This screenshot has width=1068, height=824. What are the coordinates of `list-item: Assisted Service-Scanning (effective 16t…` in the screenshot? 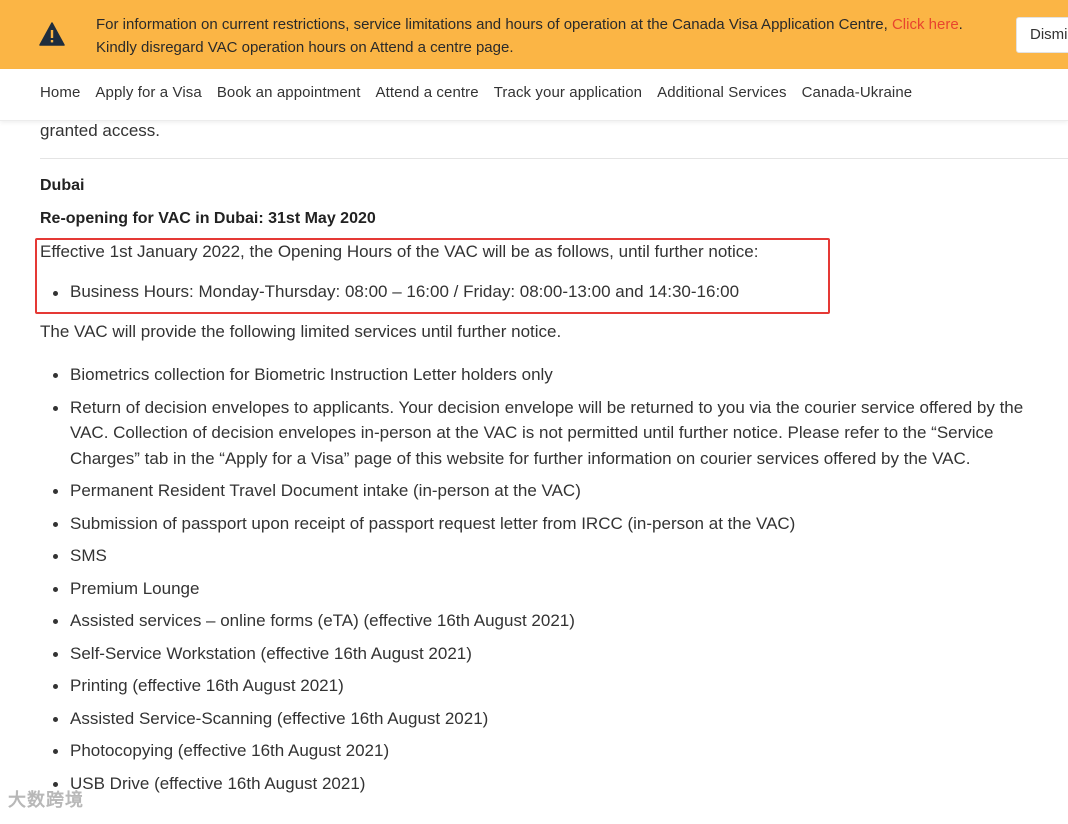 It's located at (559, 719).